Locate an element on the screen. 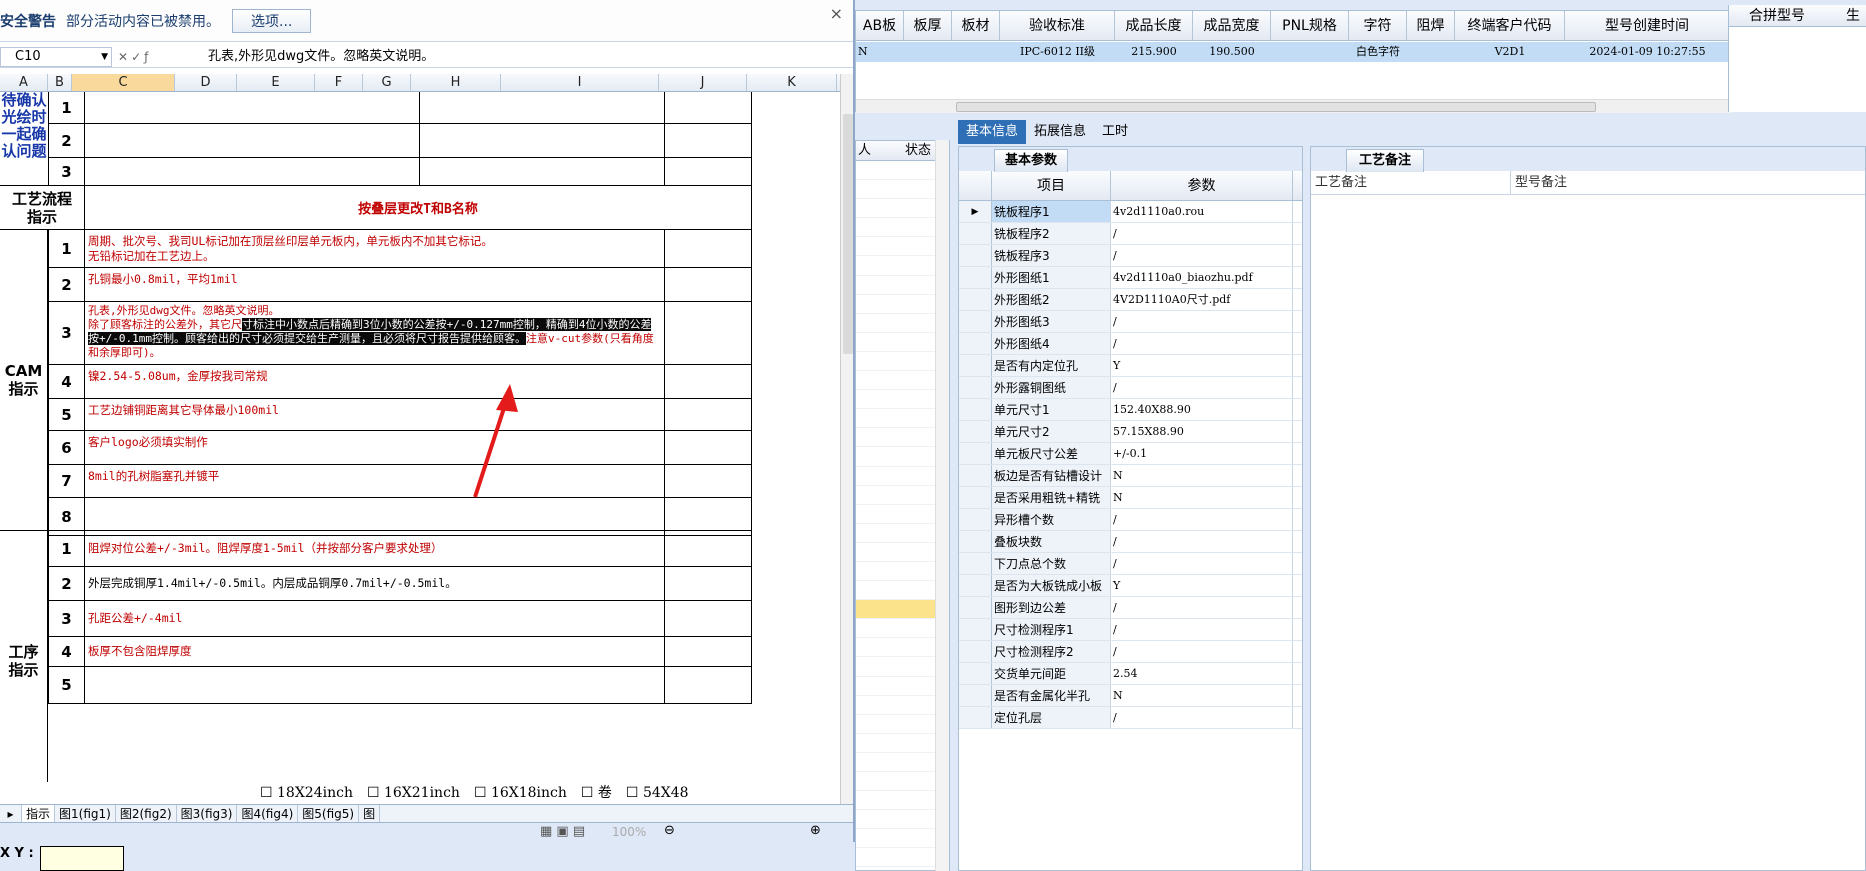 Image resolution: width=1866 pixels, height=871 pixels. param-value: 152.40X88.90 is located at coordinates (1202, 409).